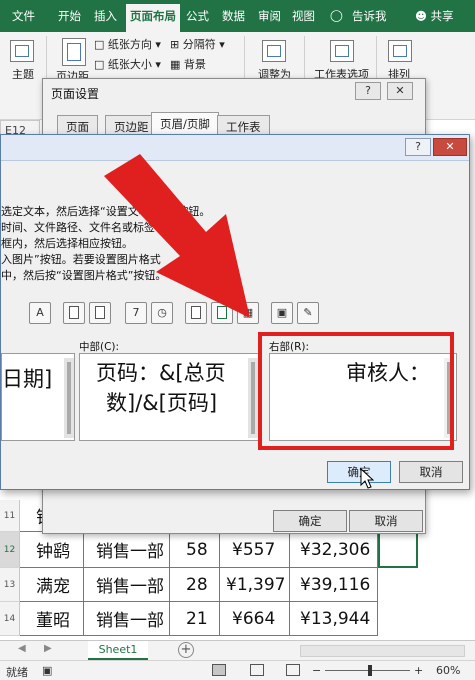 The image size is (475, 680). I want to click on mouse-cursor-icon, so click(367, 478).